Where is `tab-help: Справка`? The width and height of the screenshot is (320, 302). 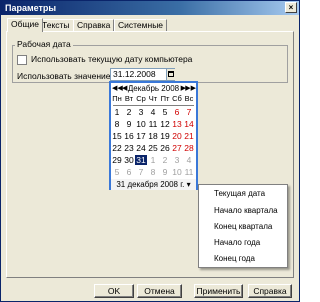
tab-help: Справка is located at coordinates (94, 25).